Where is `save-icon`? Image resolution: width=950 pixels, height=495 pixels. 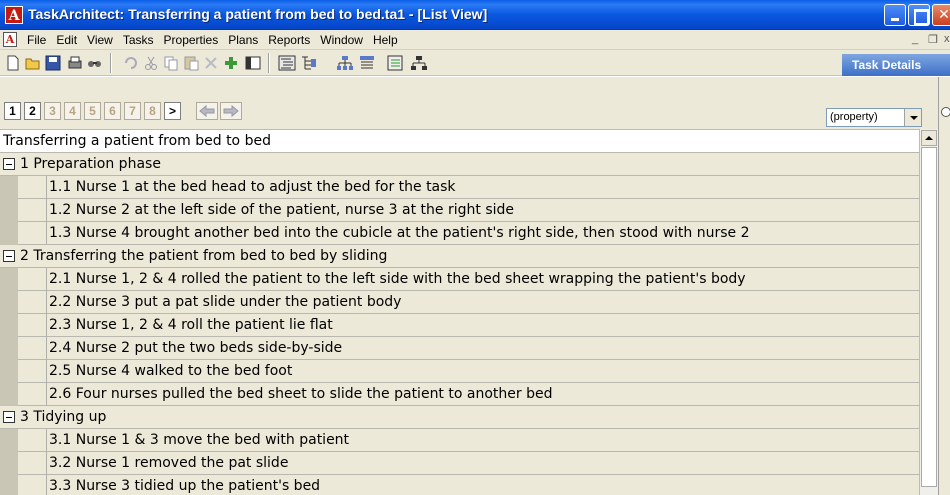 save-icon is located at coordinates (53, 63).